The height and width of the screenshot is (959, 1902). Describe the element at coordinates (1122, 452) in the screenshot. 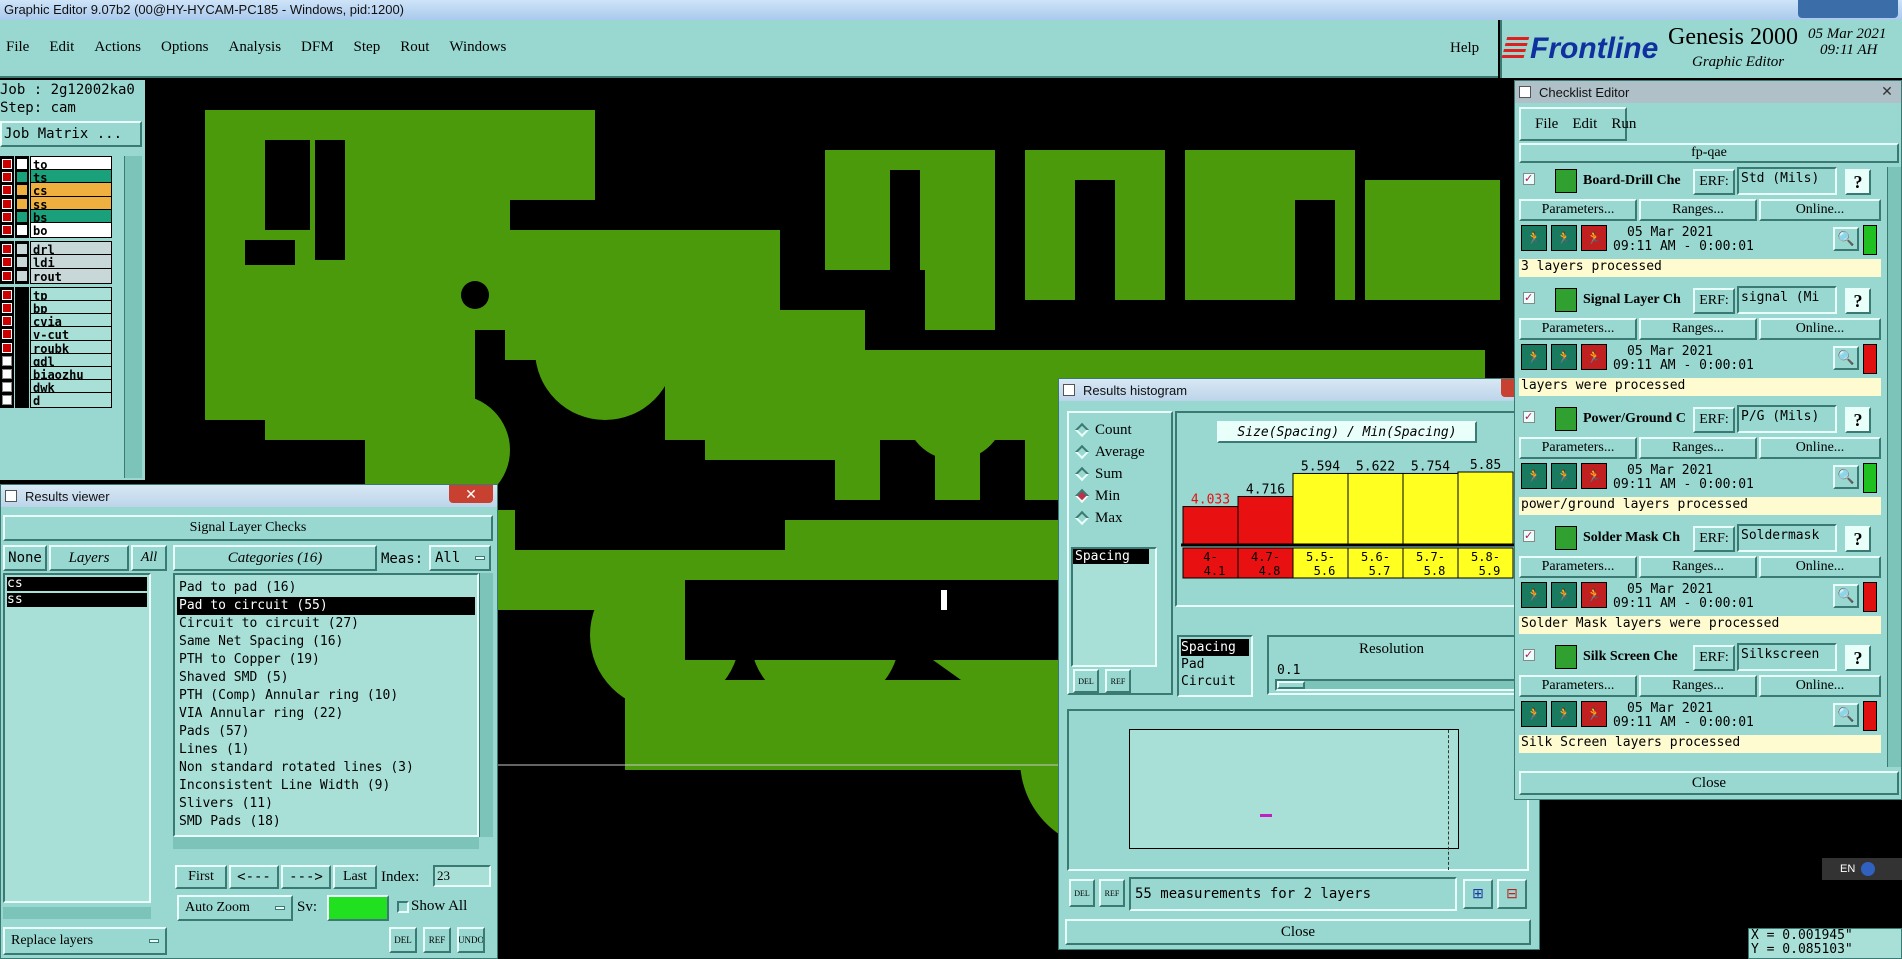

I see `histogram-option-average: Average` at that location.